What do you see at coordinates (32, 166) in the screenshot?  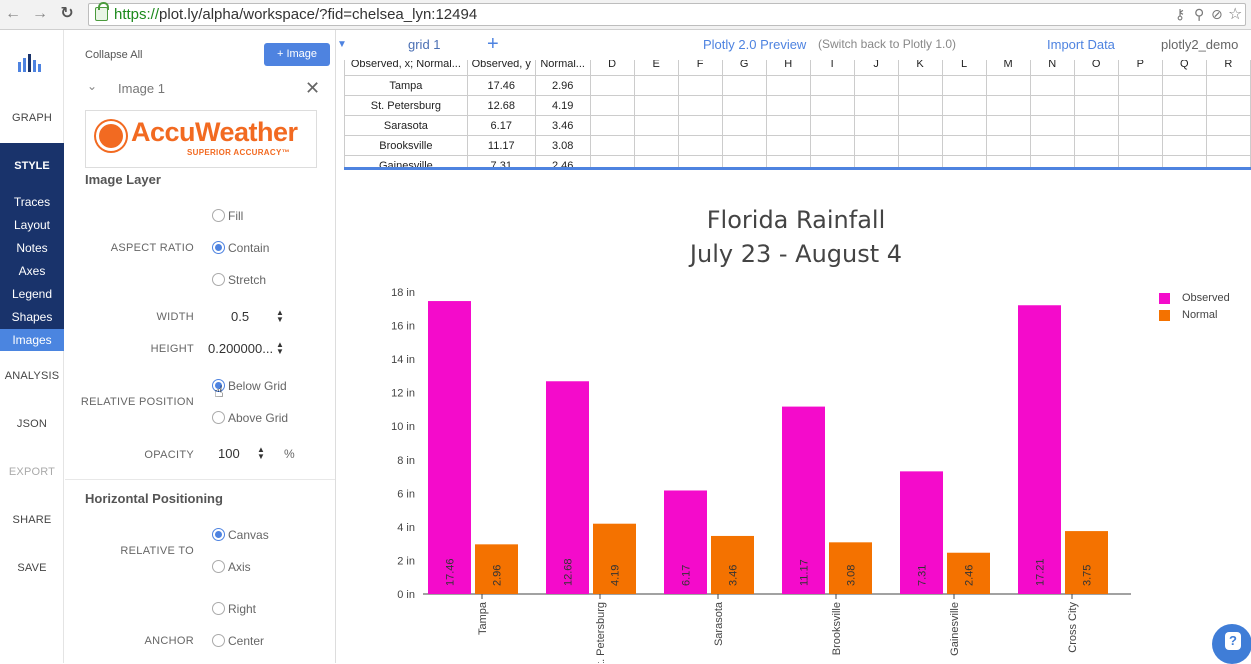 I see `rail-style: STYLE` at bounding box center [32, 166].